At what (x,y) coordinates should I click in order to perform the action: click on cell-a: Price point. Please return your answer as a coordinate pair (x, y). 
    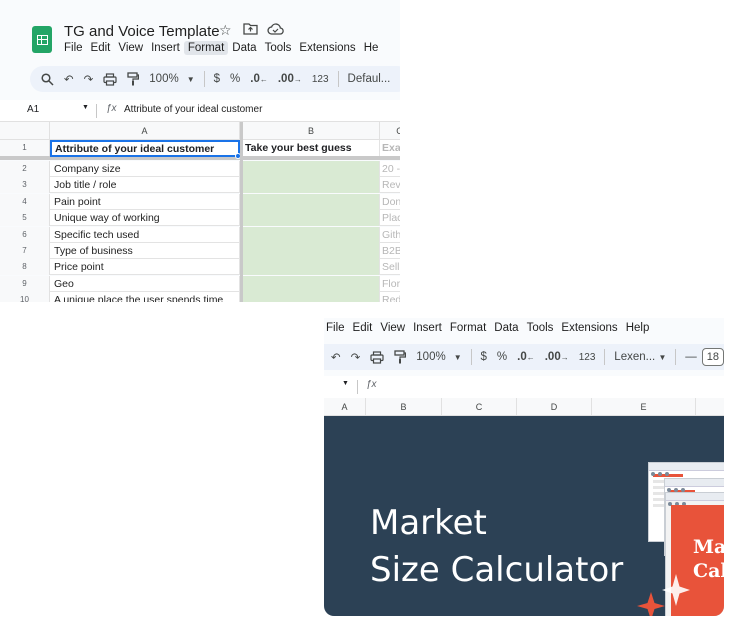
    Looking at the image, I should click on (145, 267).